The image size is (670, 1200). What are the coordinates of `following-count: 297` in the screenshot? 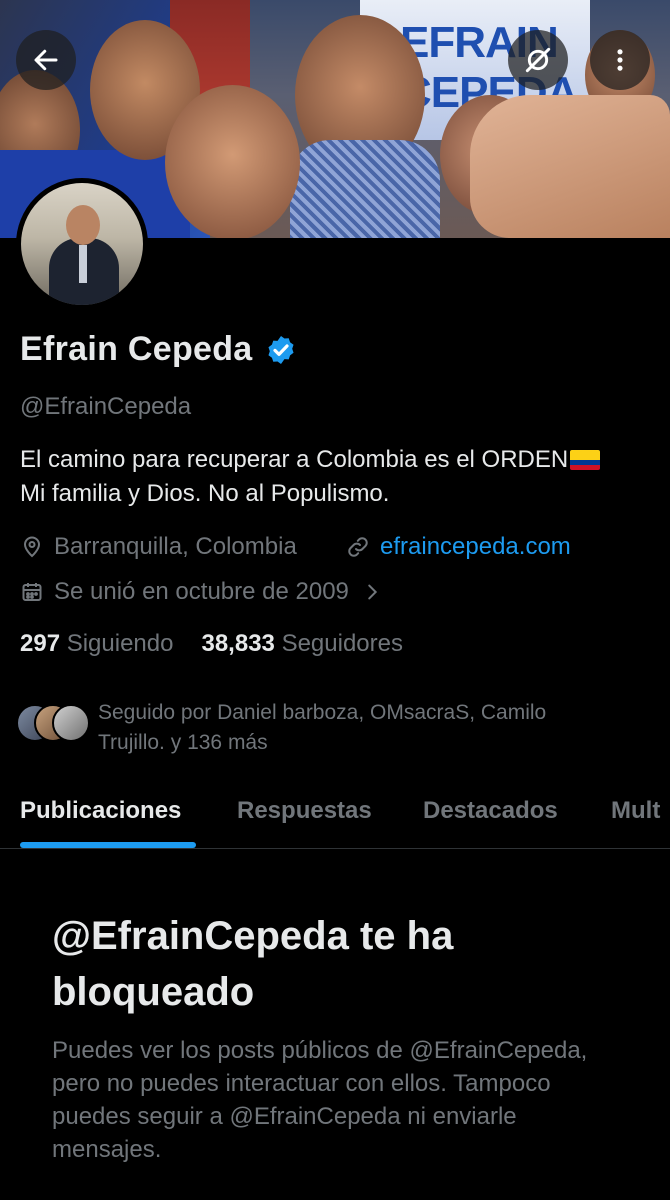 It's located at (40, 643).